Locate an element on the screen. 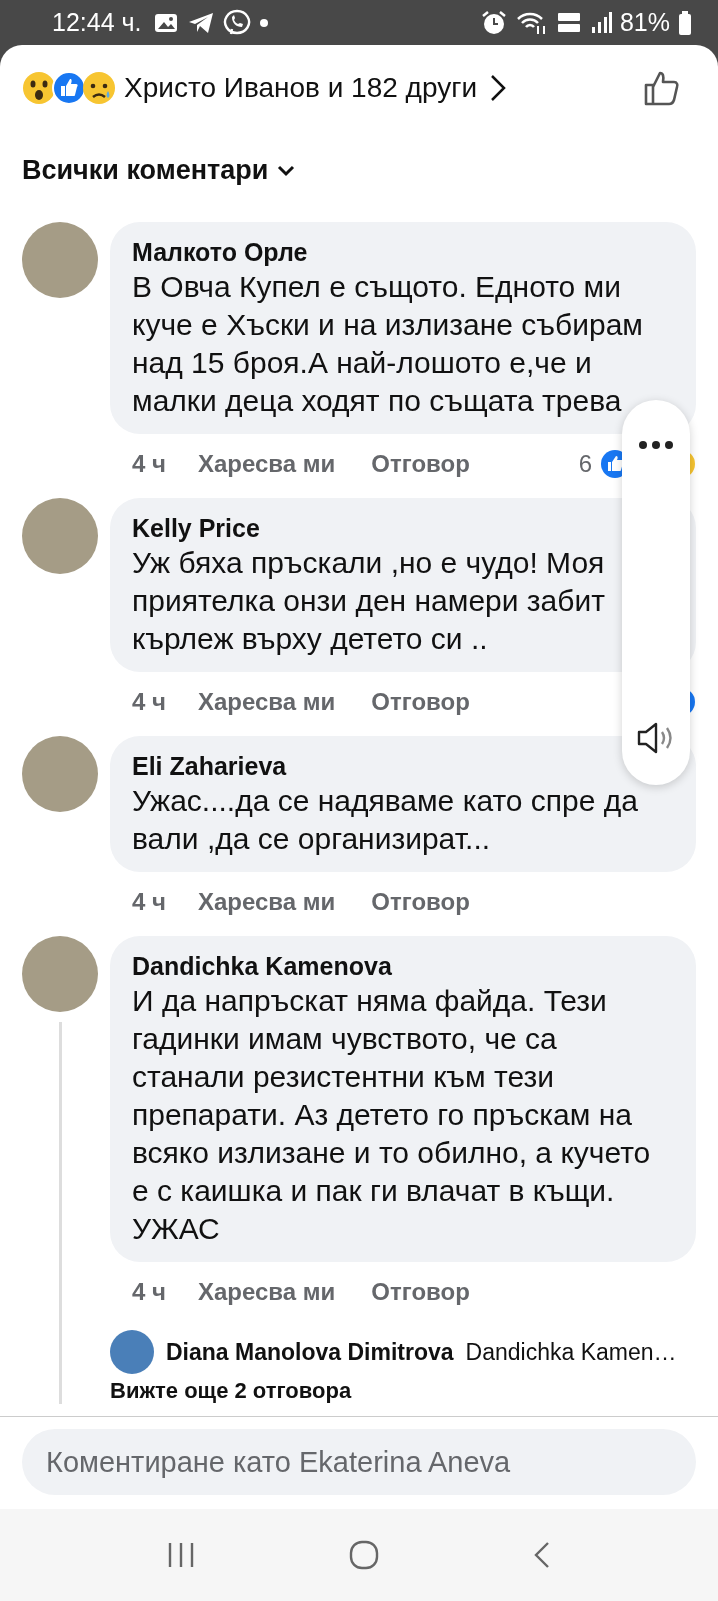 This screenshot has width=718, height=1601. paper-plane-icon is located at coordinates (201, 22).